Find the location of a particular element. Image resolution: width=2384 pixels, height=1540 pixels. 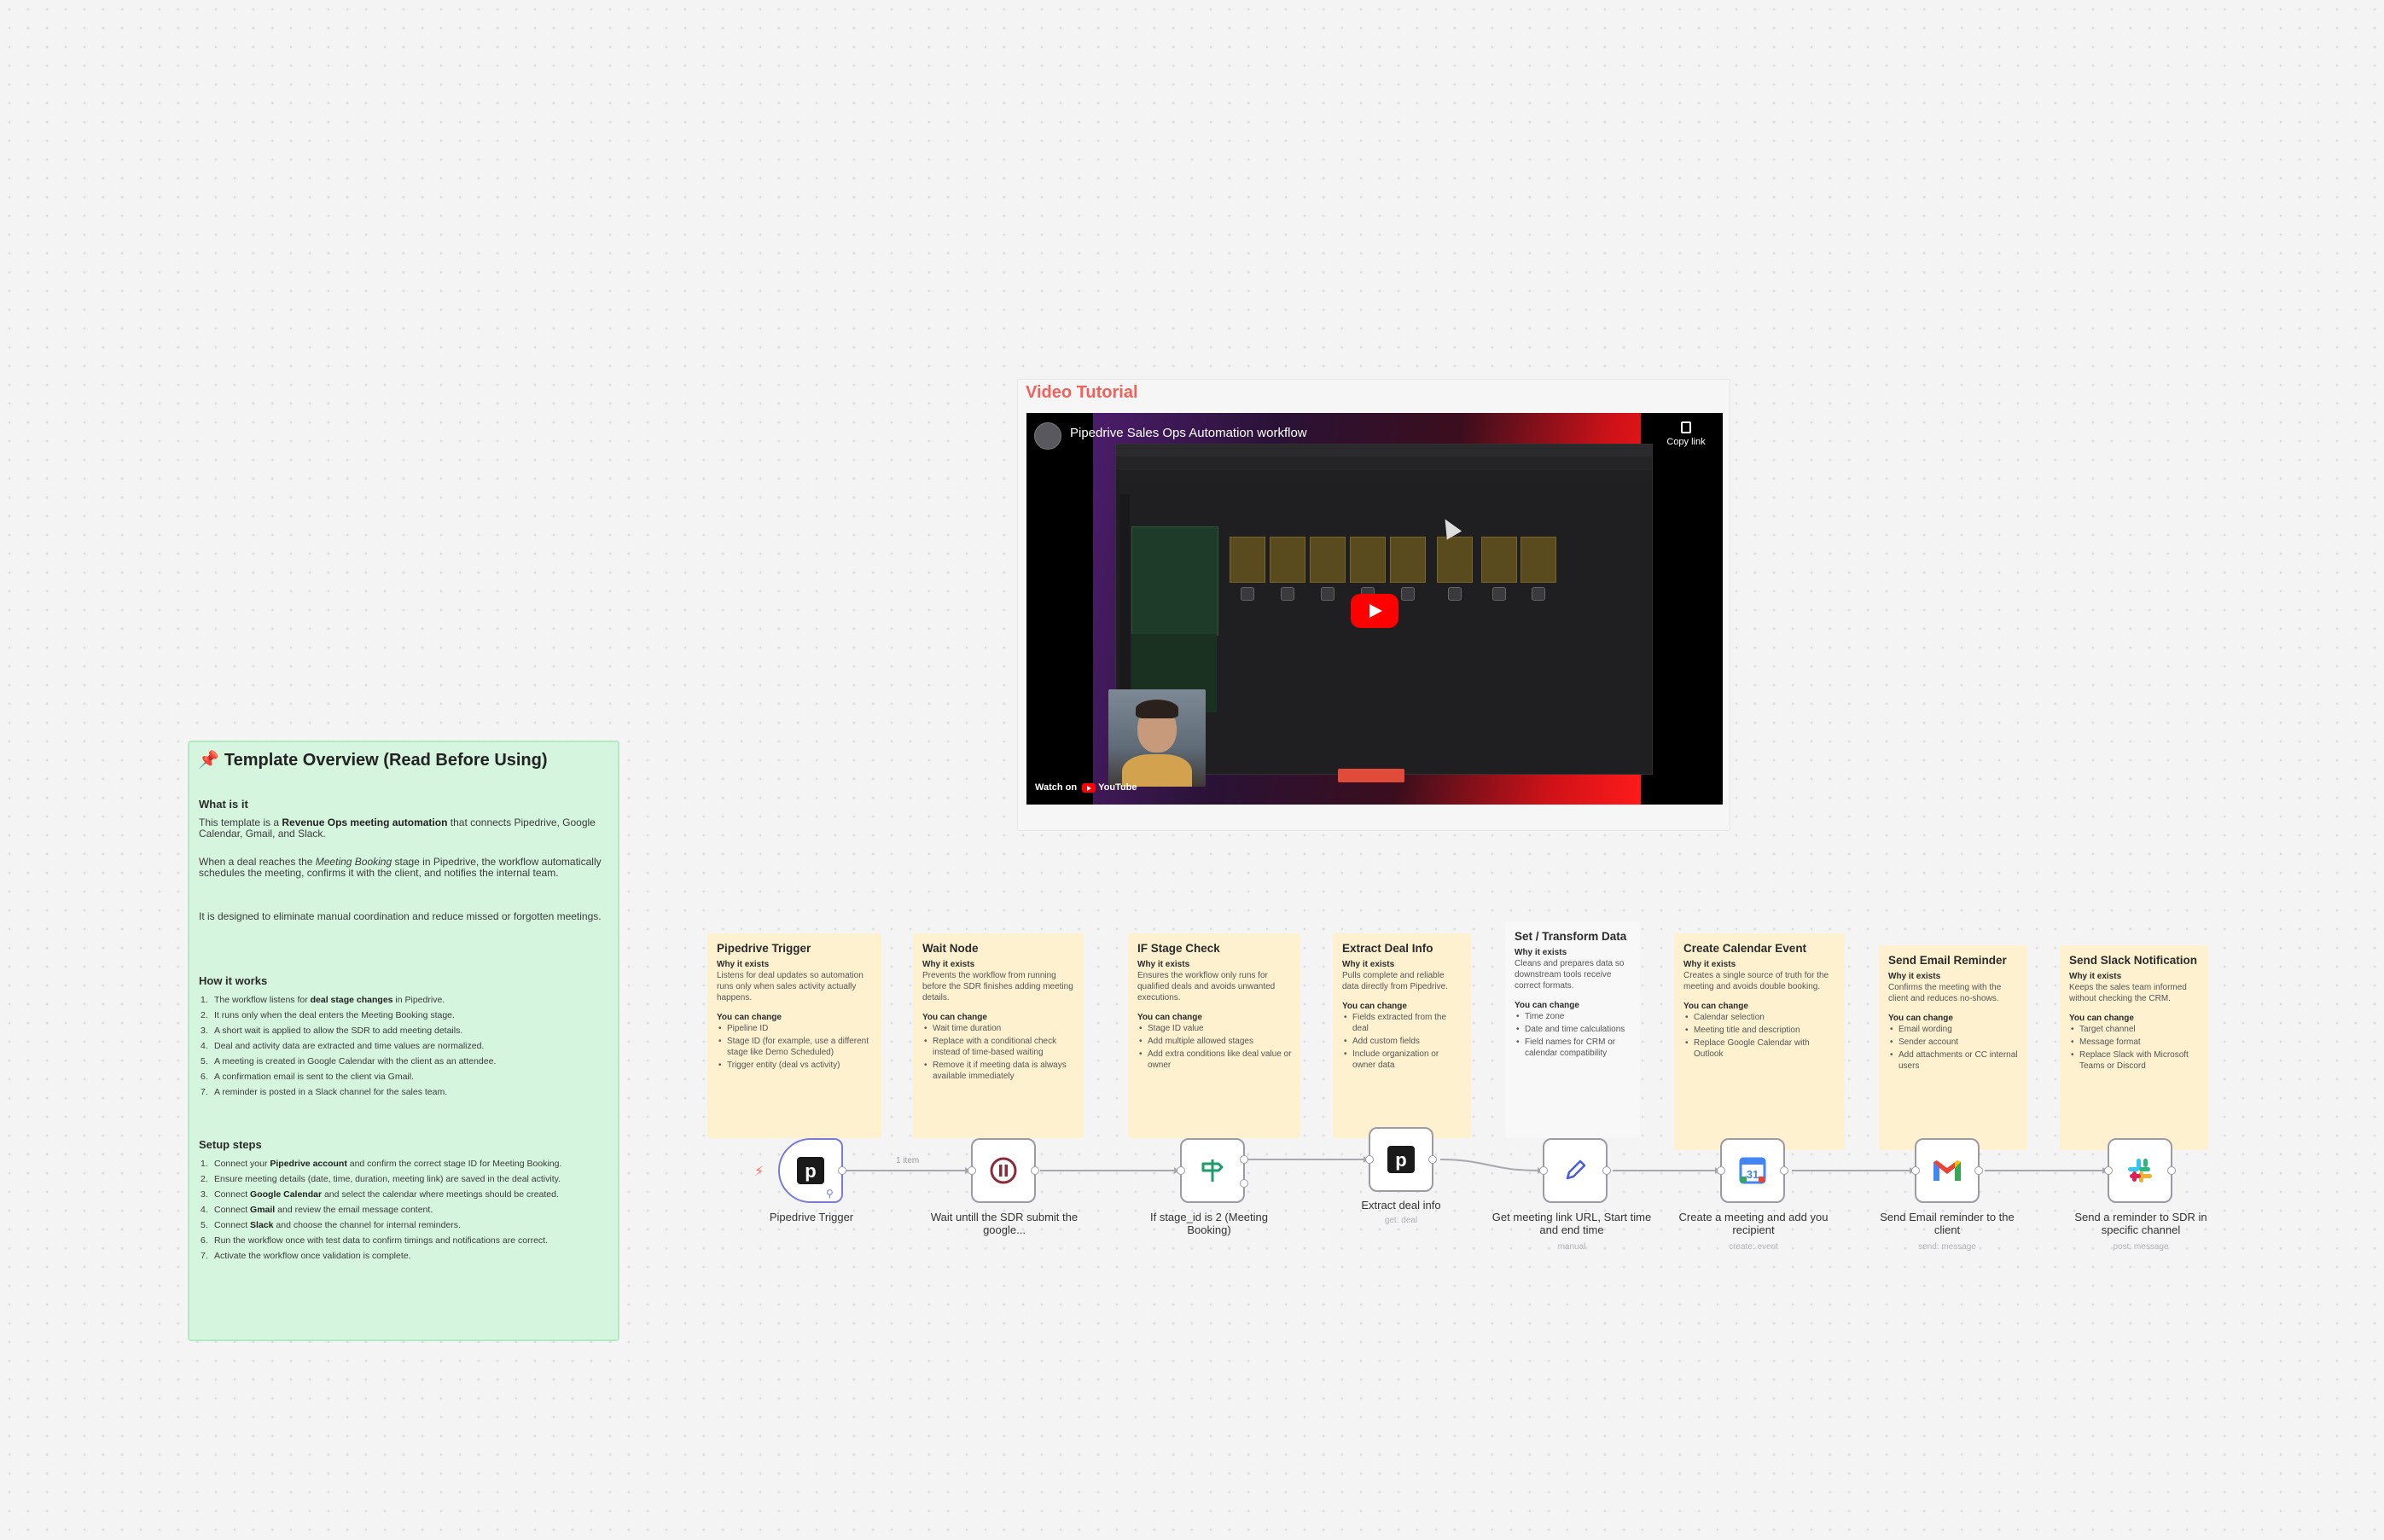

signpost-icon is located at coordinates (1212, 1170).